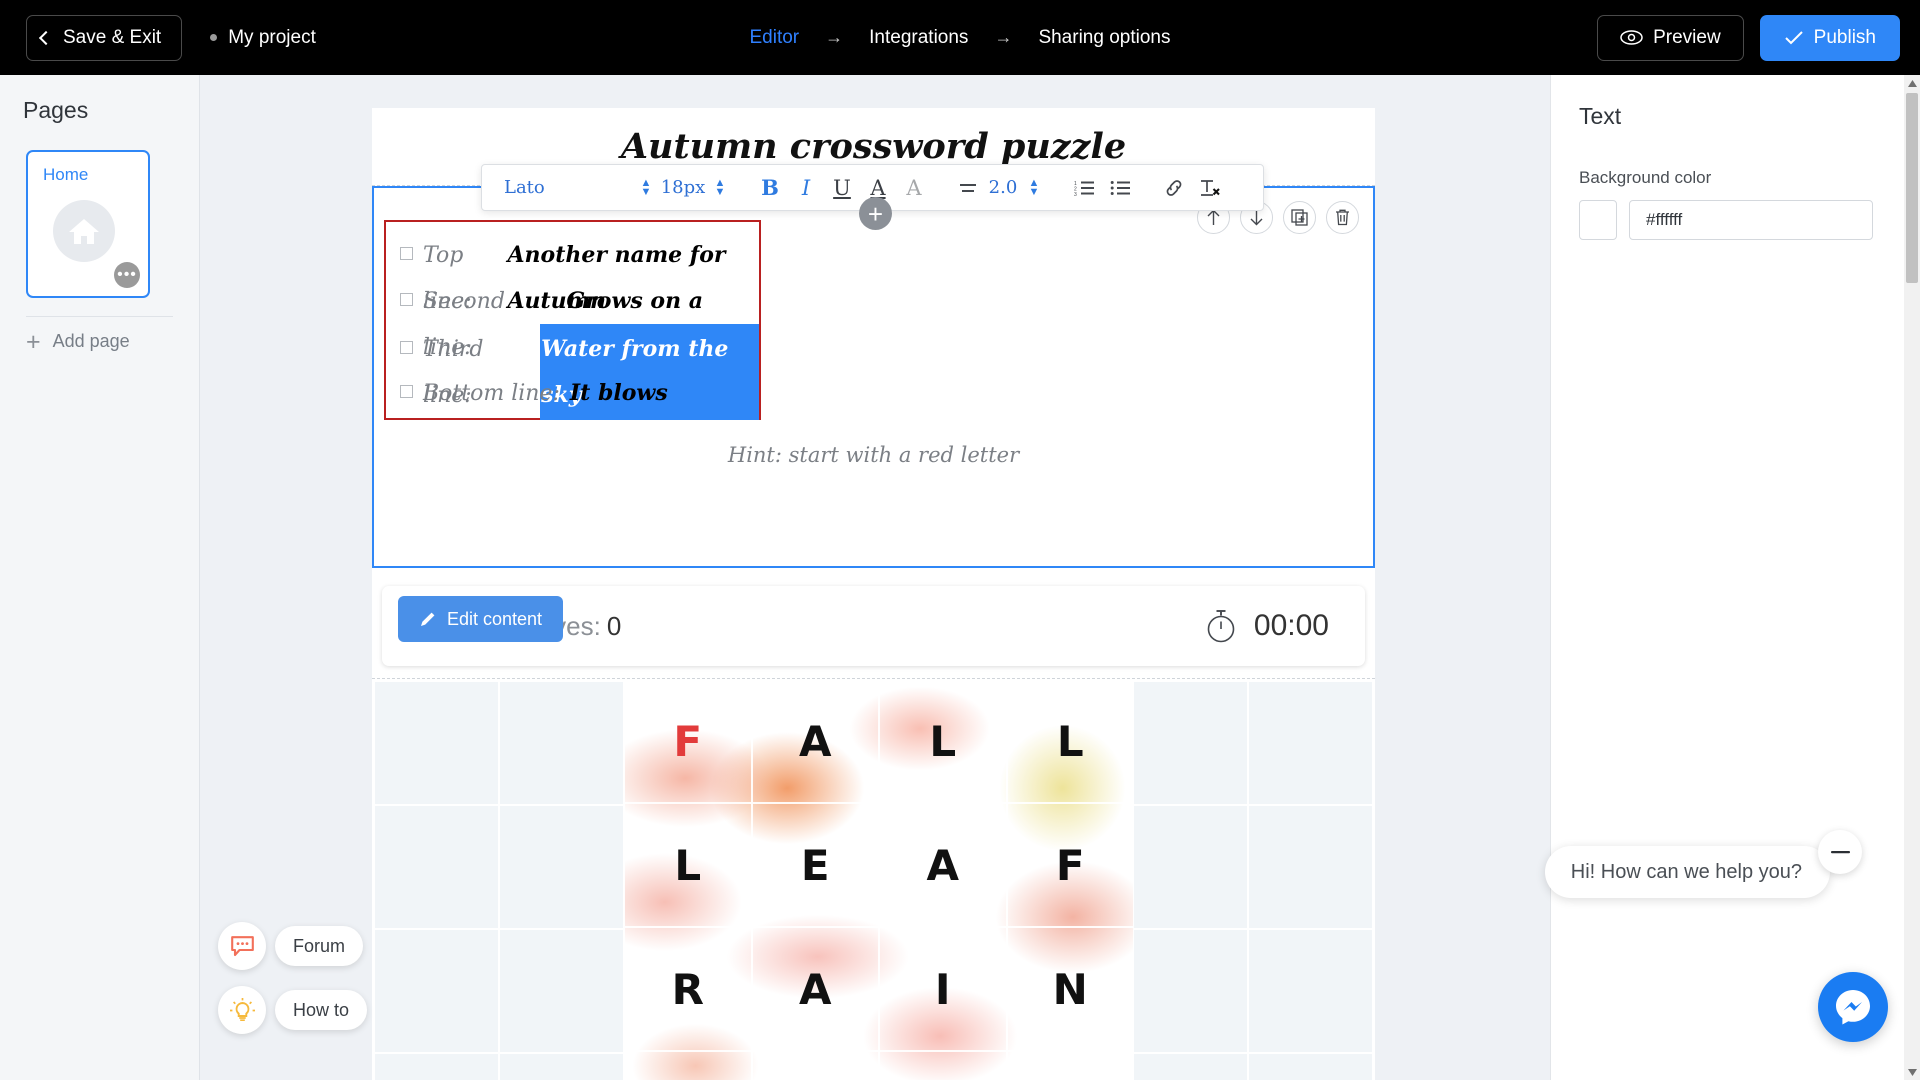 The image size is (1920, 1080). I want to click on publish-button: Publish, so click(1829, 37).